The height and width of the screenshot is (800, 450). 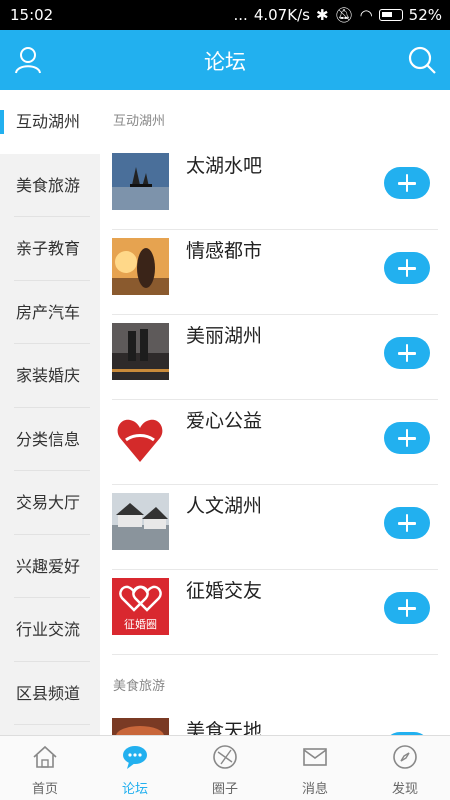 What do you see at coordinates (275, 187) in the screenshot?
I see `forum-row: 太湖水吧` at bounding box center [275, 187].